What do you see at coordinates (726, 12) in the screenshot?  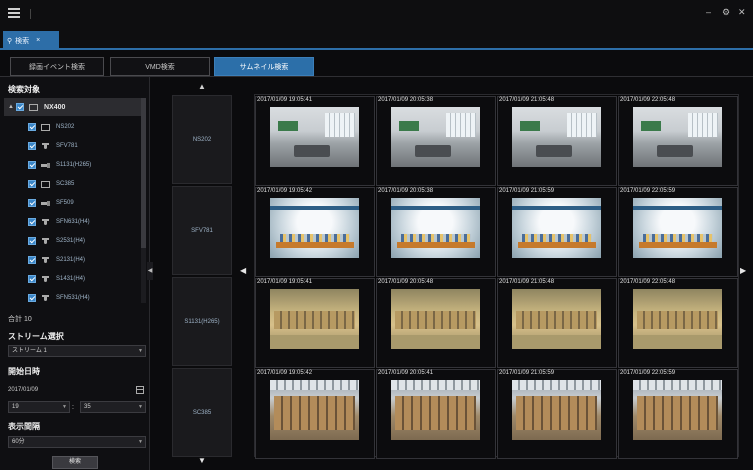 I see `settings-icon: ⚙` at bounding box center [726, 12].